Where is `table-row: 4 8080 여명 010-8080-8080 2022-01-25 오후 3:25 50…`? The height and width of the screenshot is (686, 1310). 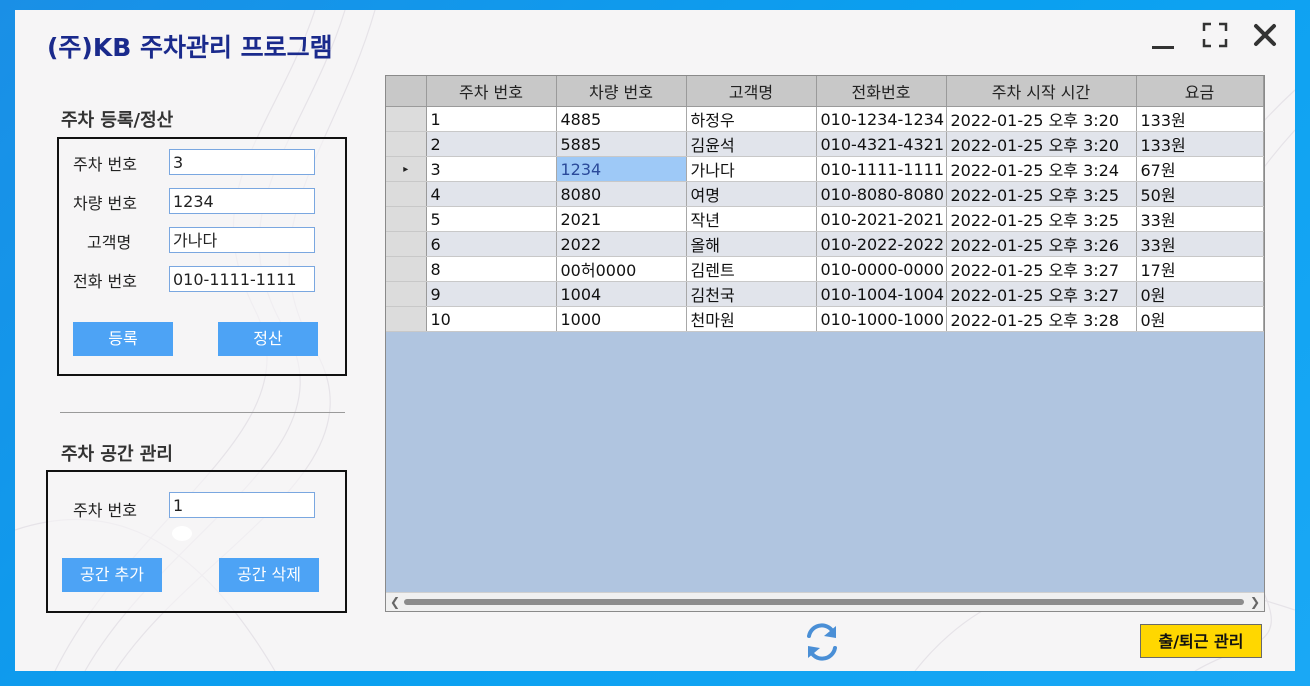 table-row: 4 8080 여명 010-8080-8080 2022-01-25 오후 3:25 50… is located at coordinates (825, 194).